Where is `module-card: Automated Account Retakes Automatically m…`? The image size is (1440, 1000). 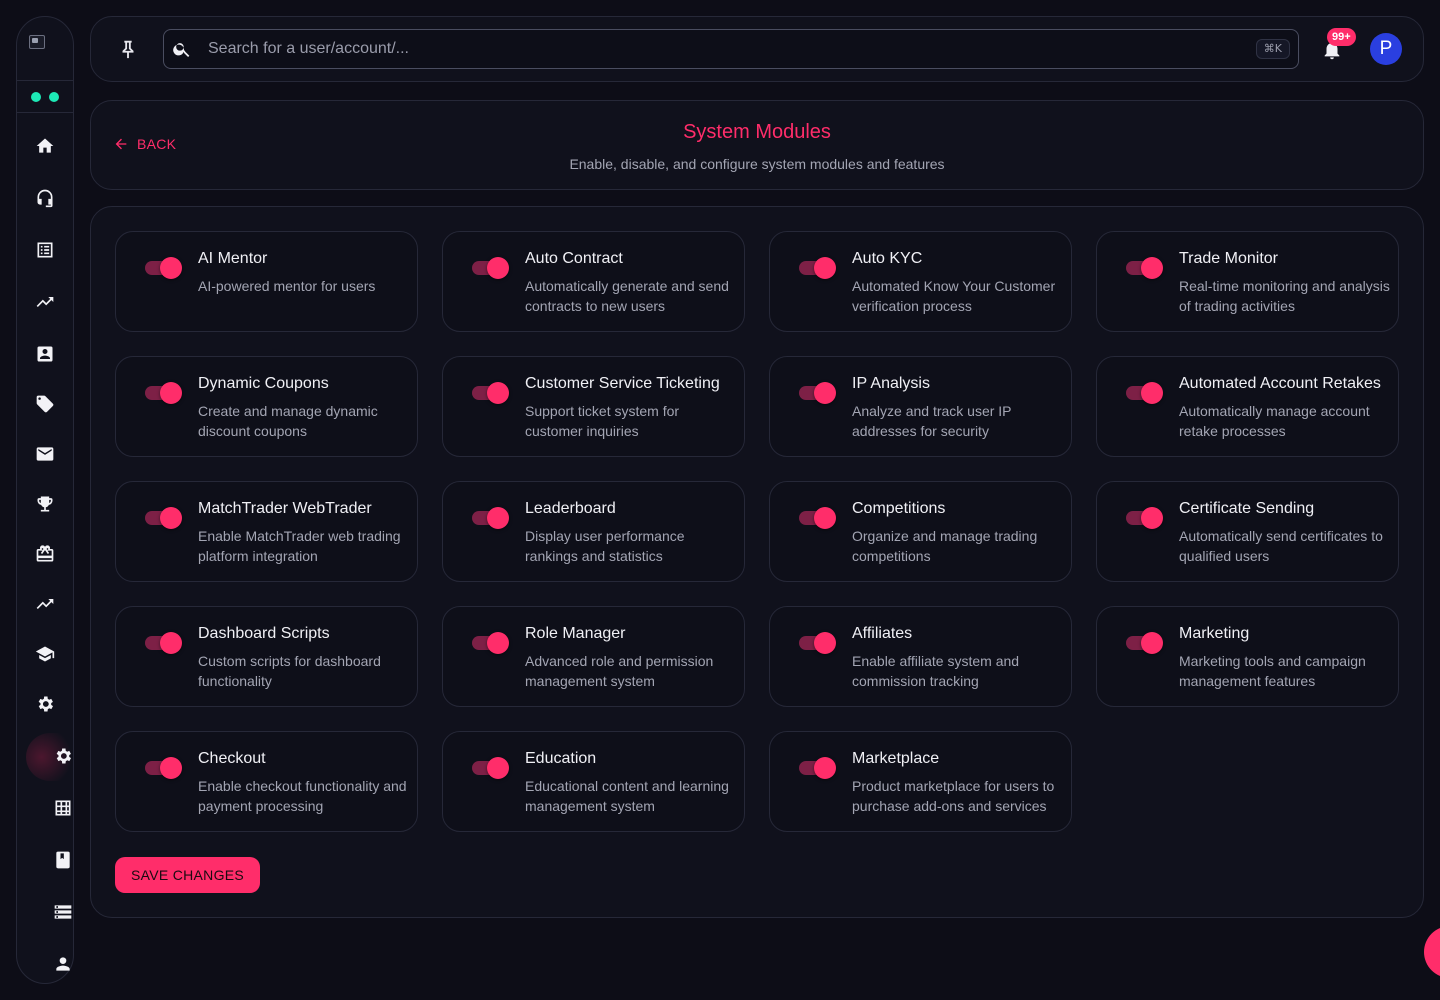
module-card: Automated Account Retakes Automatically m… is located at coordinates (1247, 406).